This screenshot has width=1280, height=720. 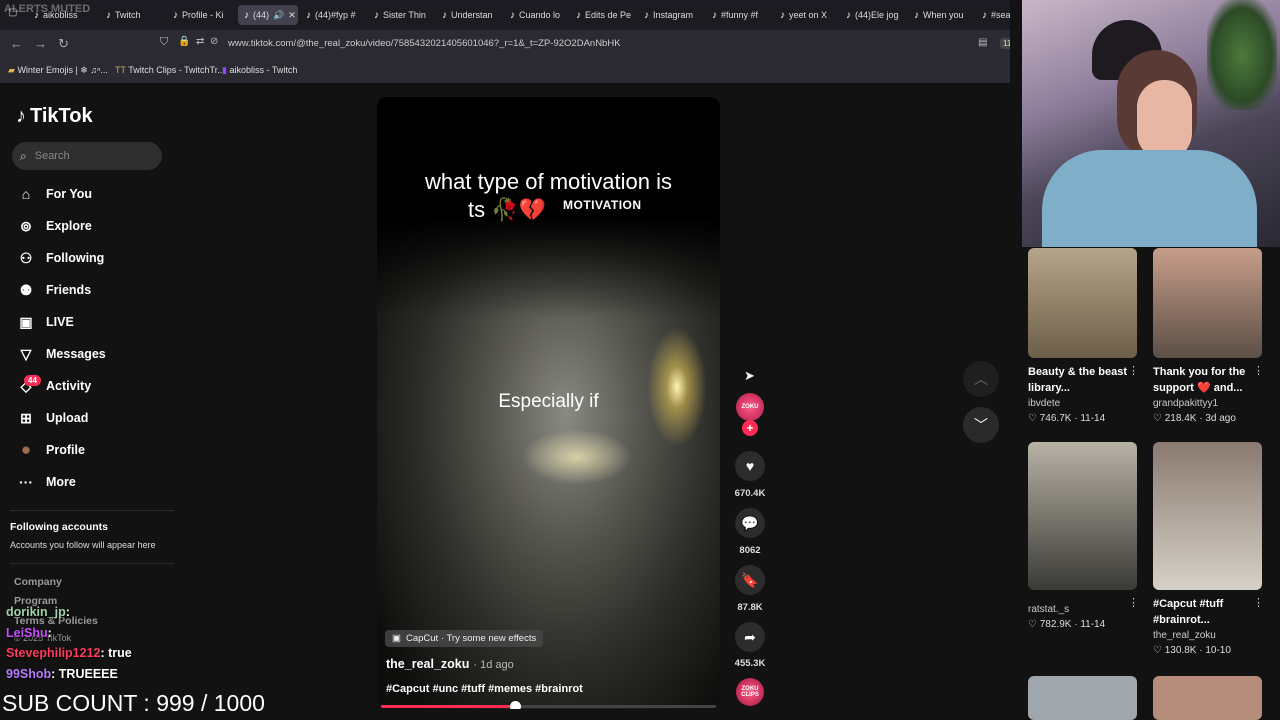 What do you see at coordinates (54, 290) in the screenshot?
I see `sidebar-item-friends: ⚉ Friends` at bounding box center [54, 290].